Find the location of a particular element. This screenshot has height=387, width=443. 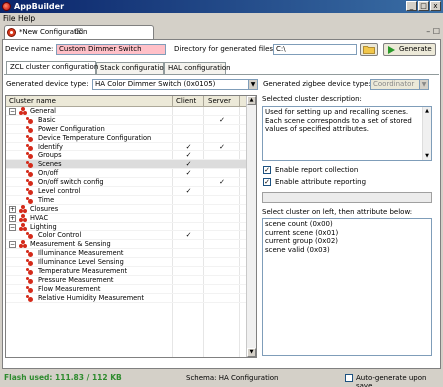

cluster-row: Illuminance Measurement is located at coordinates (126, 254).